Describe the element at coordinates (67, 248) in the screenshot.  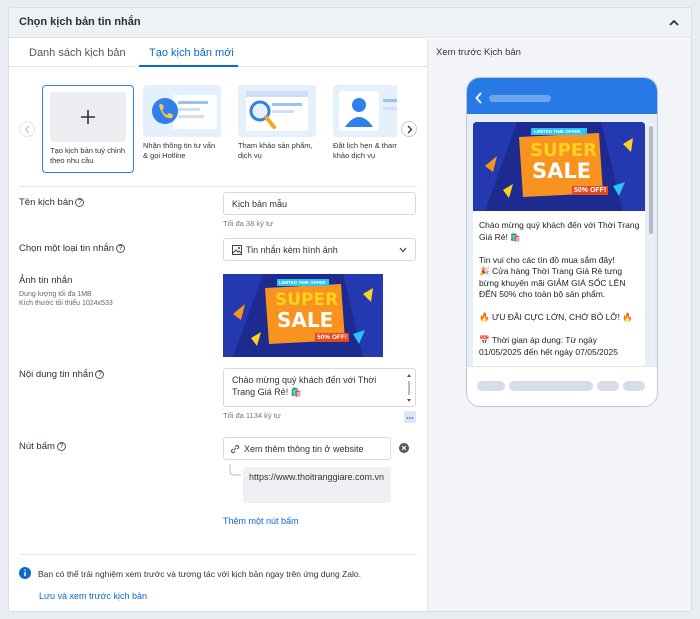
I see `message-type-label-text: Chọn một loại tin nhắn` at that location.